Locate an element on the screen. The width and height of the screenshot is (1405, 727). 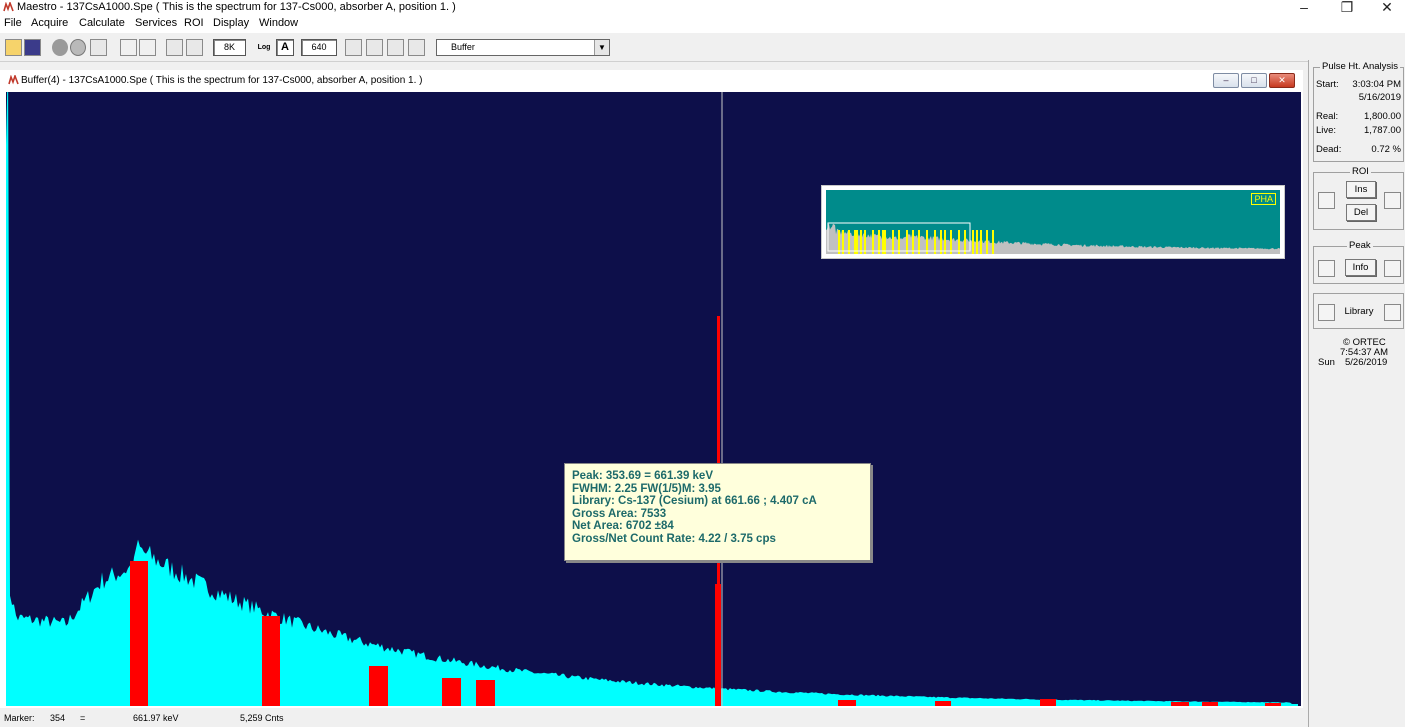
stop-icon is located at coordinates (78, 47).